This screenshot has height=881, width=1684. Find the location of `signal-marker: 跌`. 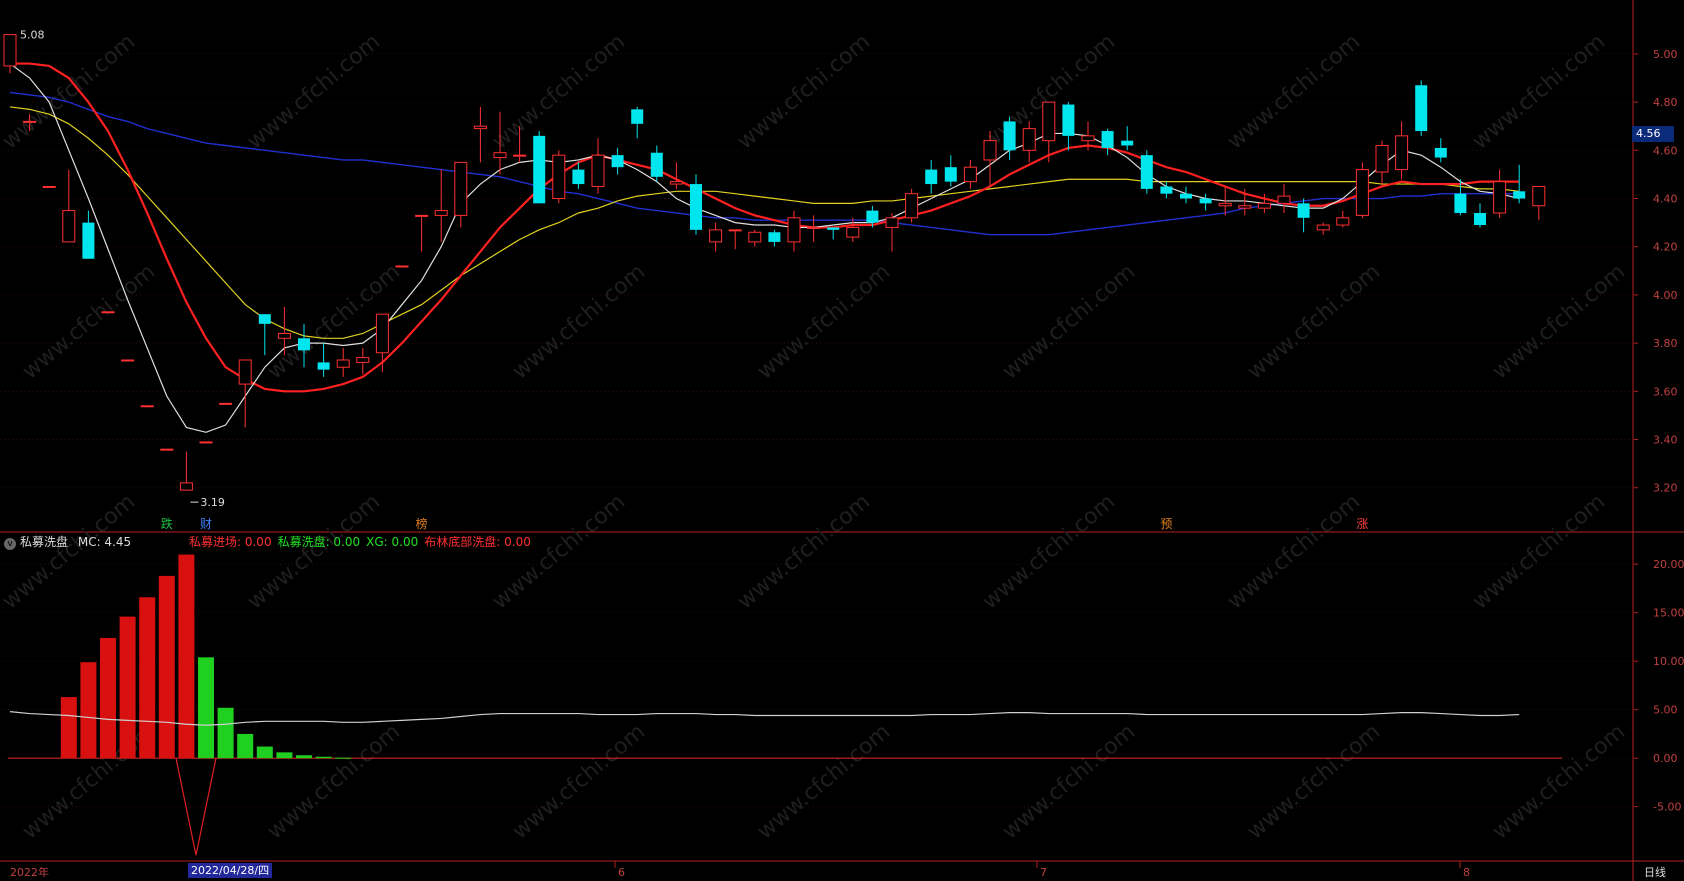

signal-marker: 跌 is located at coordinates (167, 523).